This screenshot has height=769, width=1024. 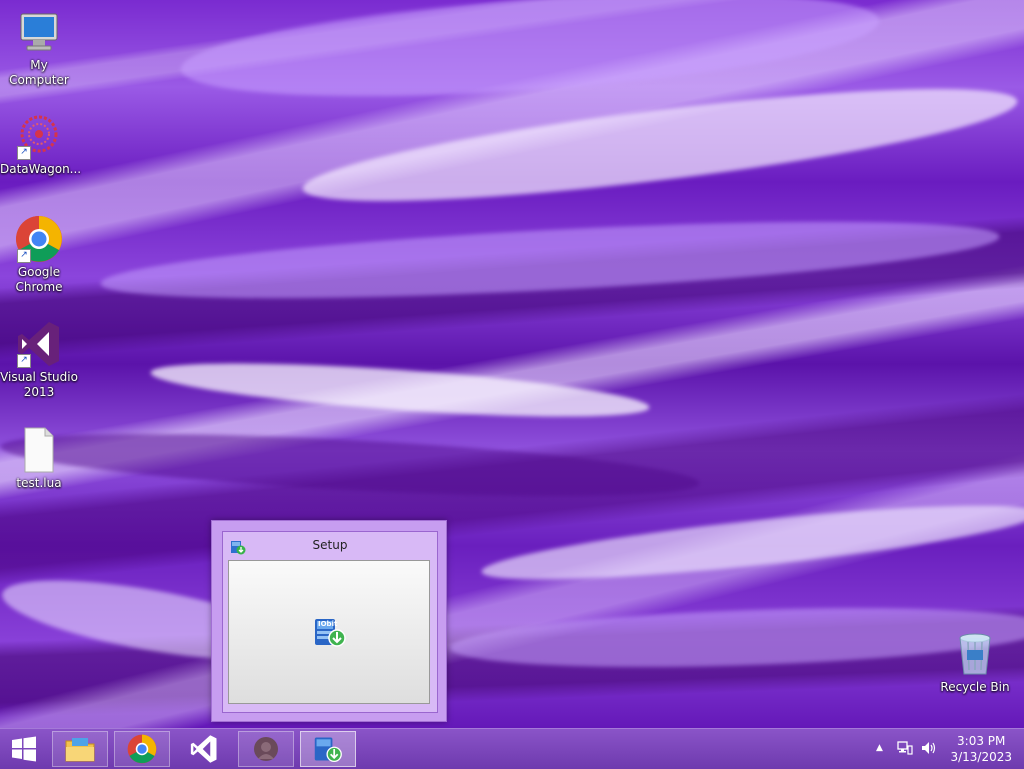 I want to click on desktop-icon-recycle-bin: Recycle Bin, so click(x=975, y=662).